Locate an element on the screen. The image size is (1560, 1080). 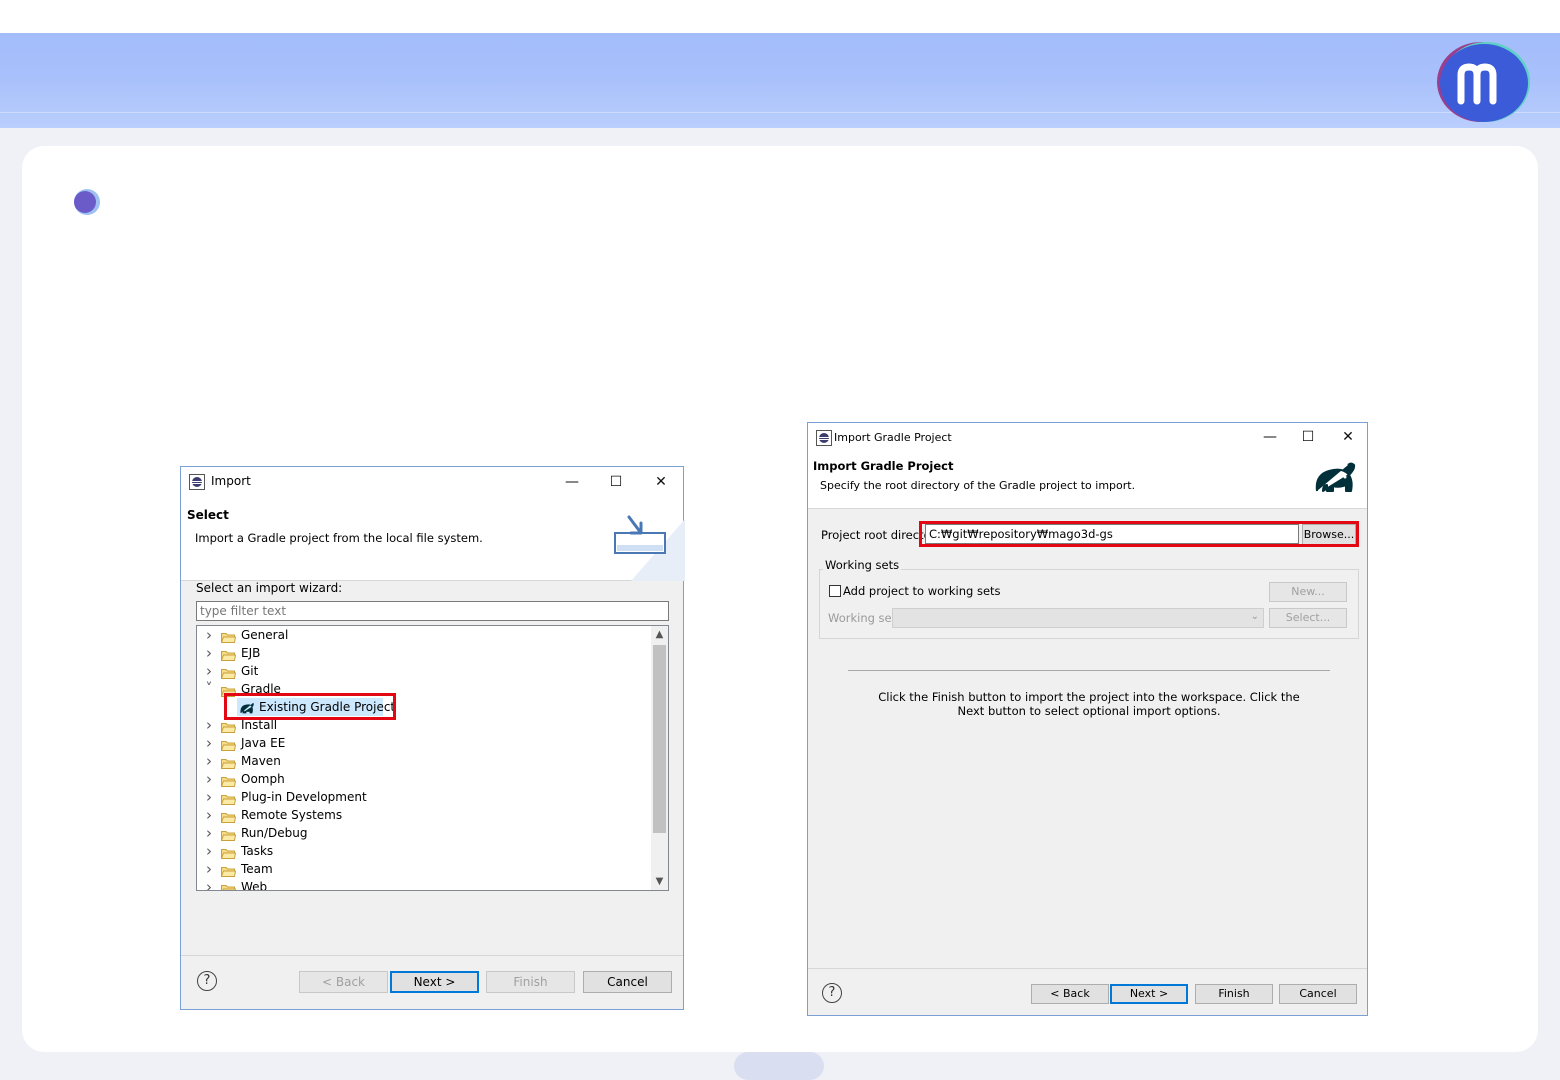
highlight-existing-gradle-project is located at coordinates (310, 706).